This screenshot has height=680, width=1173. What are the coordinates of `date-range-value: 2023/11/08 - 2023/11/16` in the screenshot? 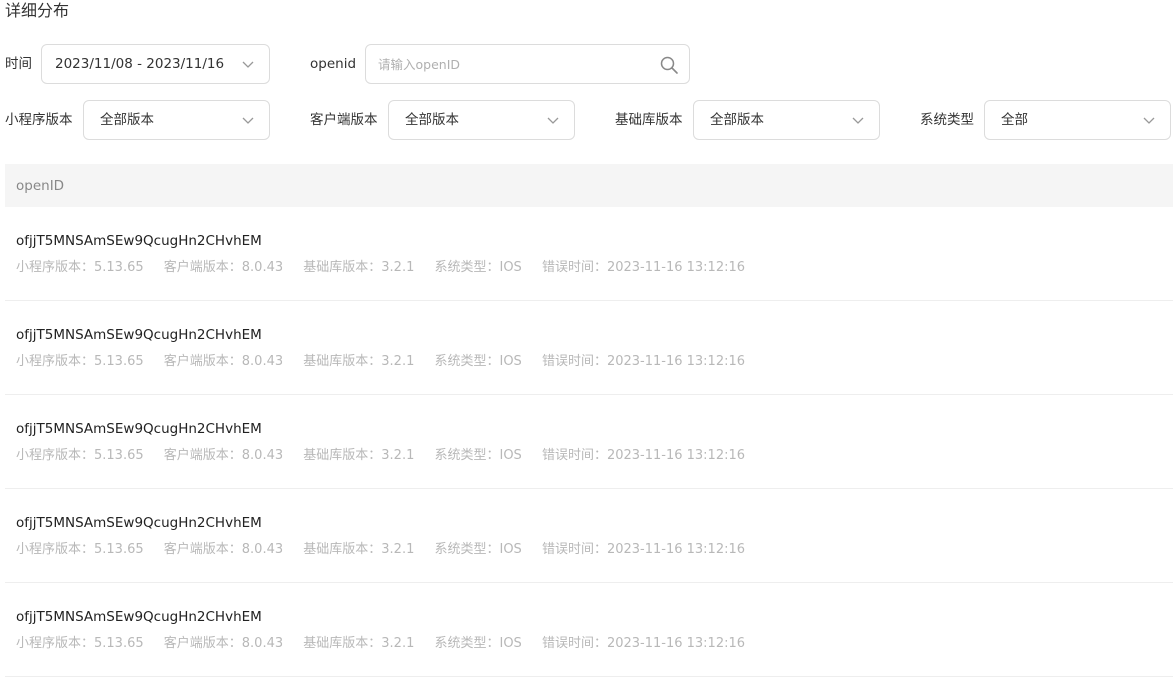 It's located at (140, 64).